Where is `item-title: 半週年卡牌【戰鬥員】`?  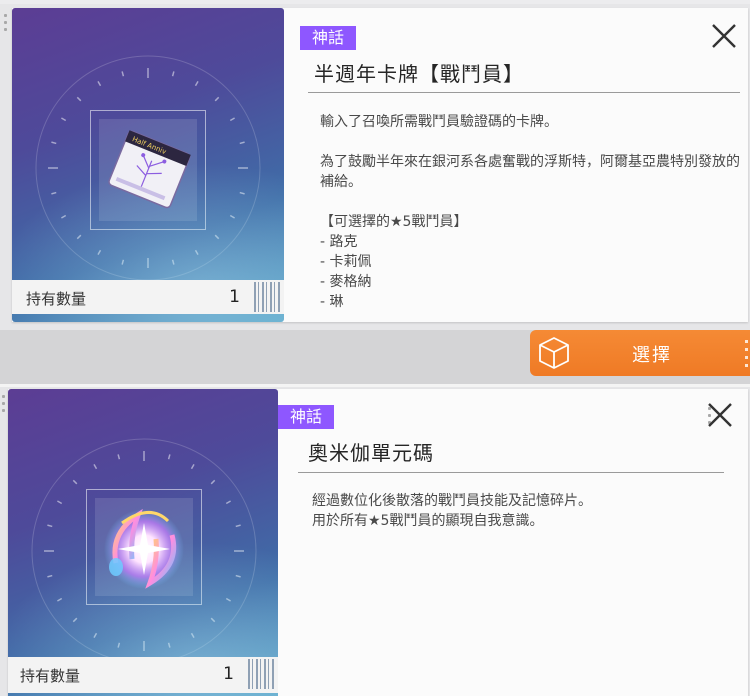 item-title: 半週年卡牌【戰鬥員】 is located at coordinates (419, 74).